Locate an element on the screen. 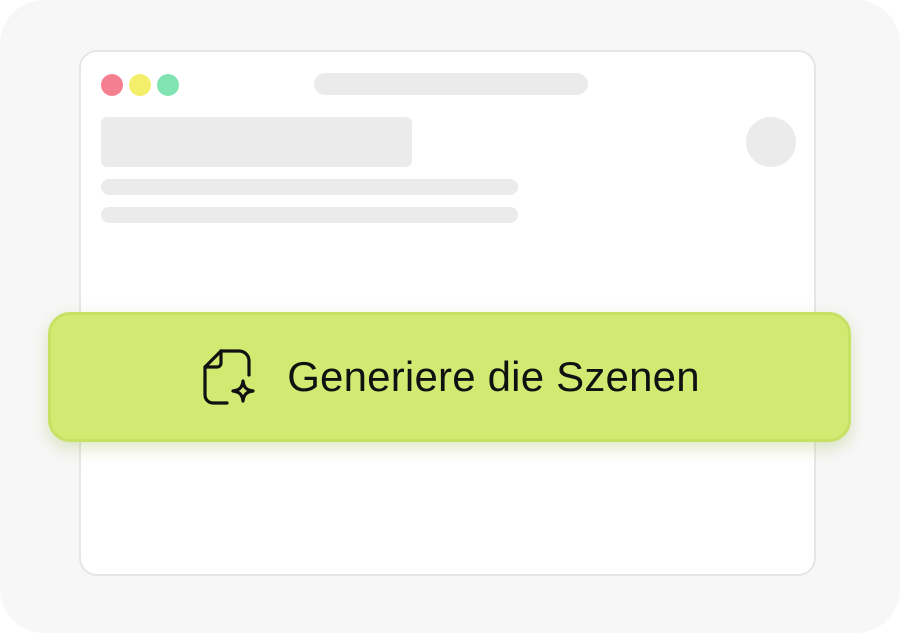 Image resolution: width=900 pixels, height=633 pixels. sparkle-document-icon is located at coordinates (229, 377).